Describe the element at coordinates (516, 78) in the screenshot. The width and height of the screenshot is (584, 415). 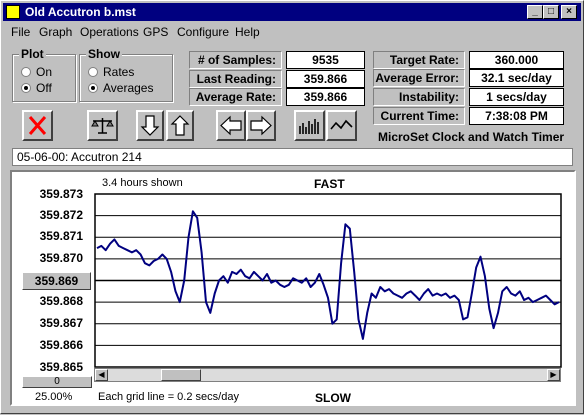
I see `average-error-value: 32.1 sec/day` at that location.